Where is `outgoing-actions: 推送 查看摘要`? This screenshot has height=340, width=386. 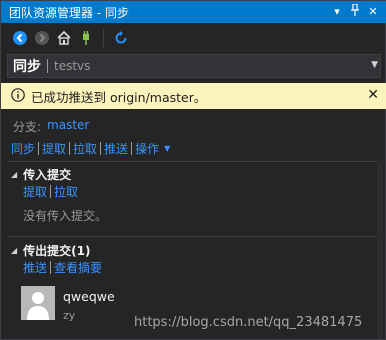
outgoing-actions: 推送 查看摘要 is located at coordinates (62, 267).